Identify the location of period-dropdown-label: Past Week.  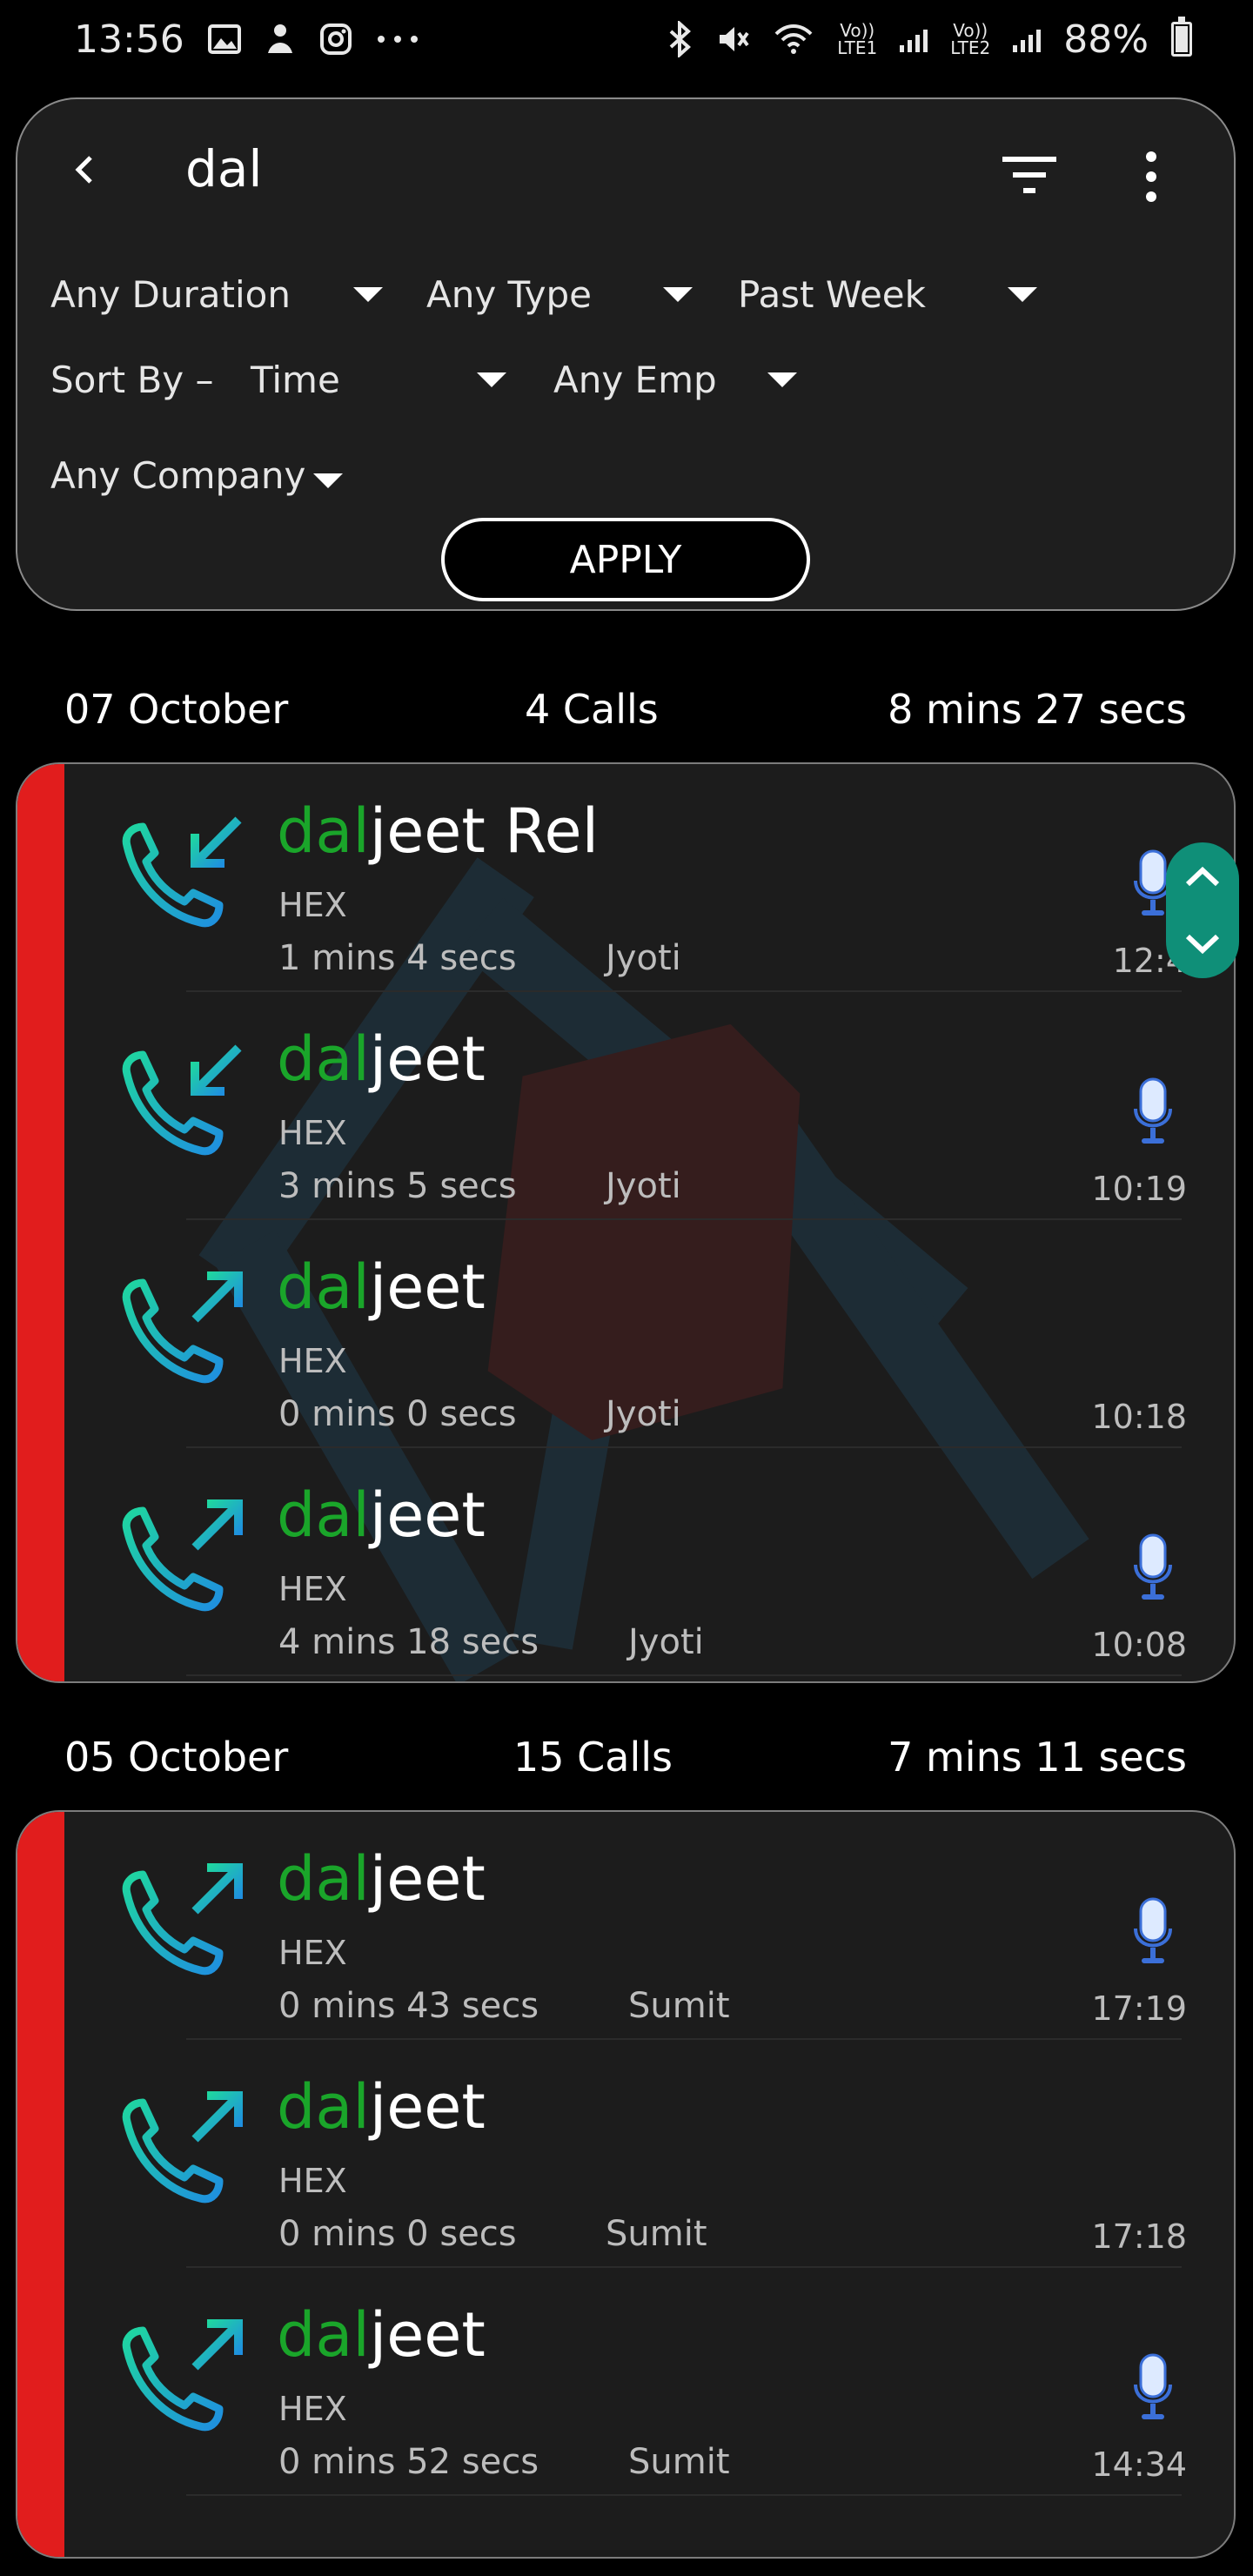
(832, 294).